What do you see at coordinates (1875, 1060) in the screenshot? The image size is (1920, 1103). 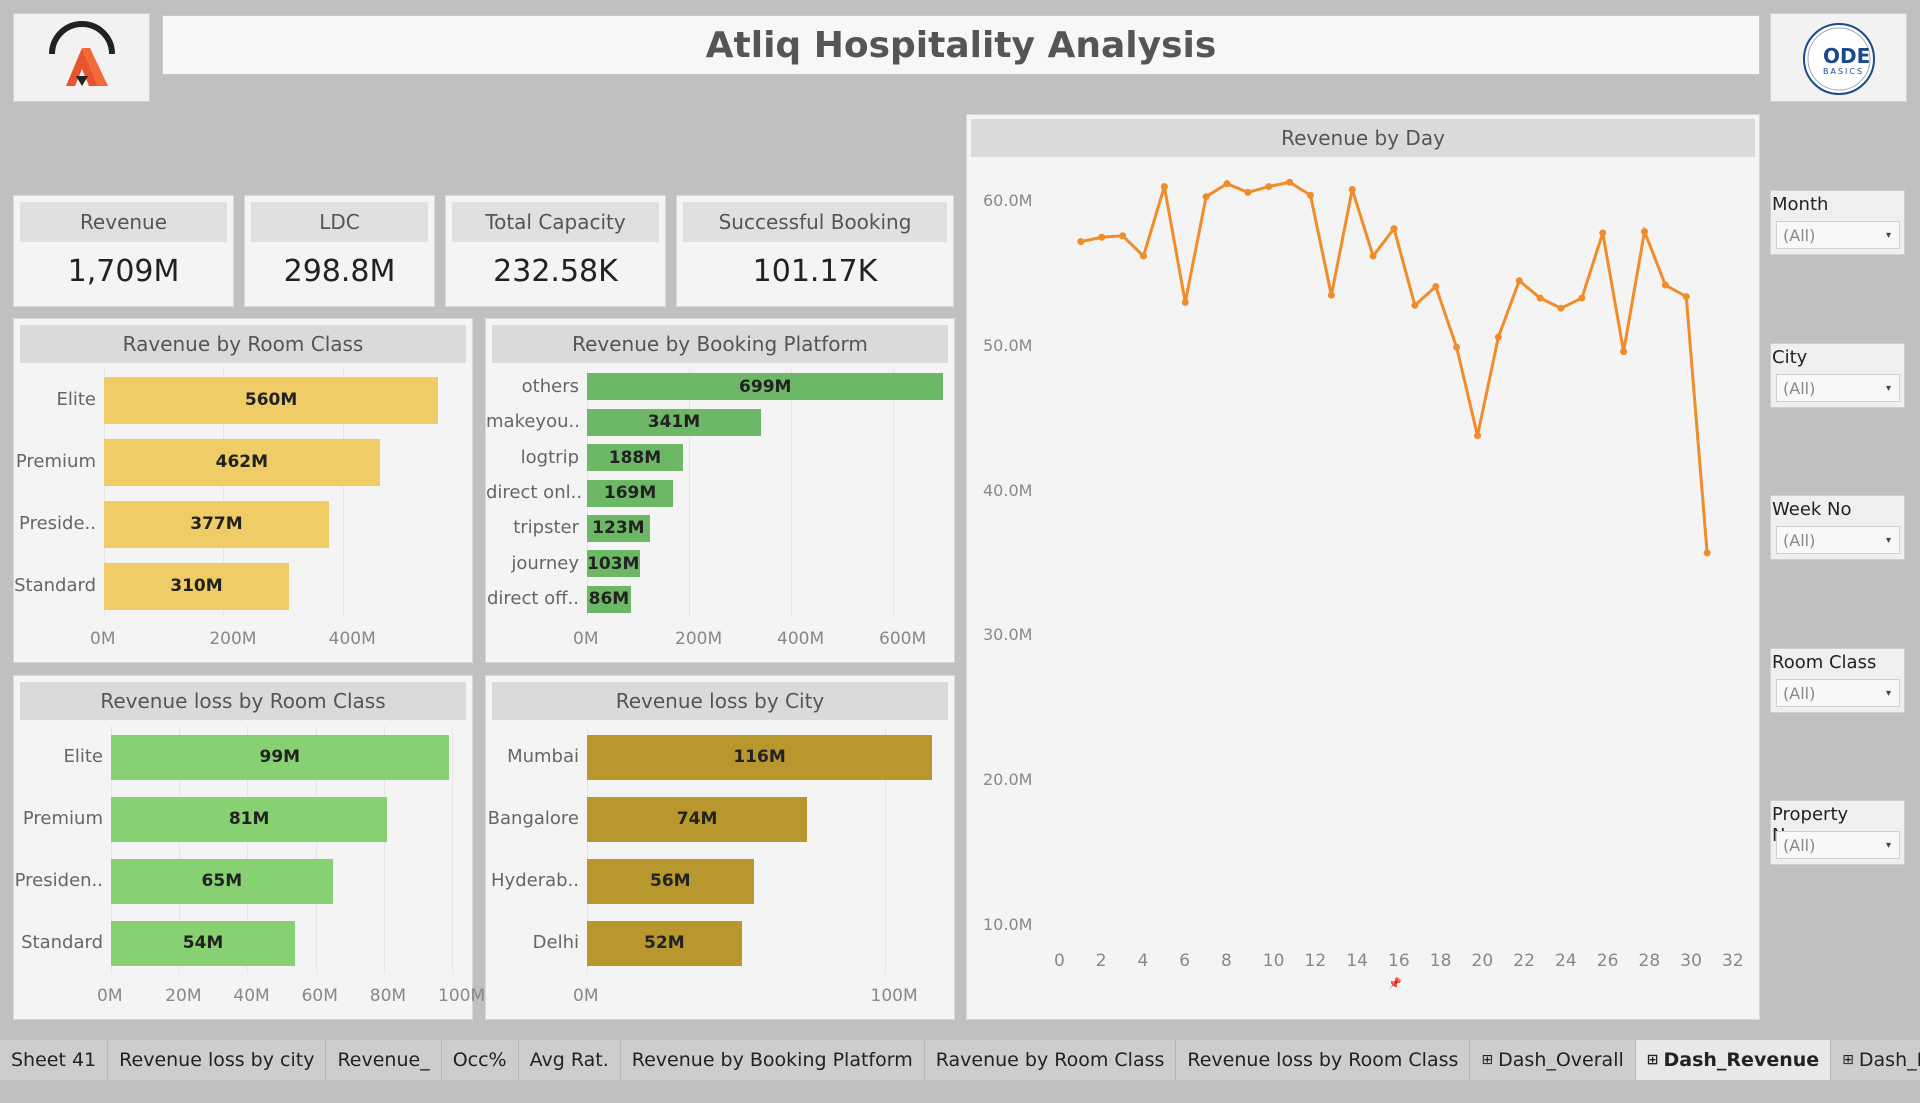 I see `tab-dash-kpis: ⊞Dash_KPI's` at bounding box center [1875, 1060].